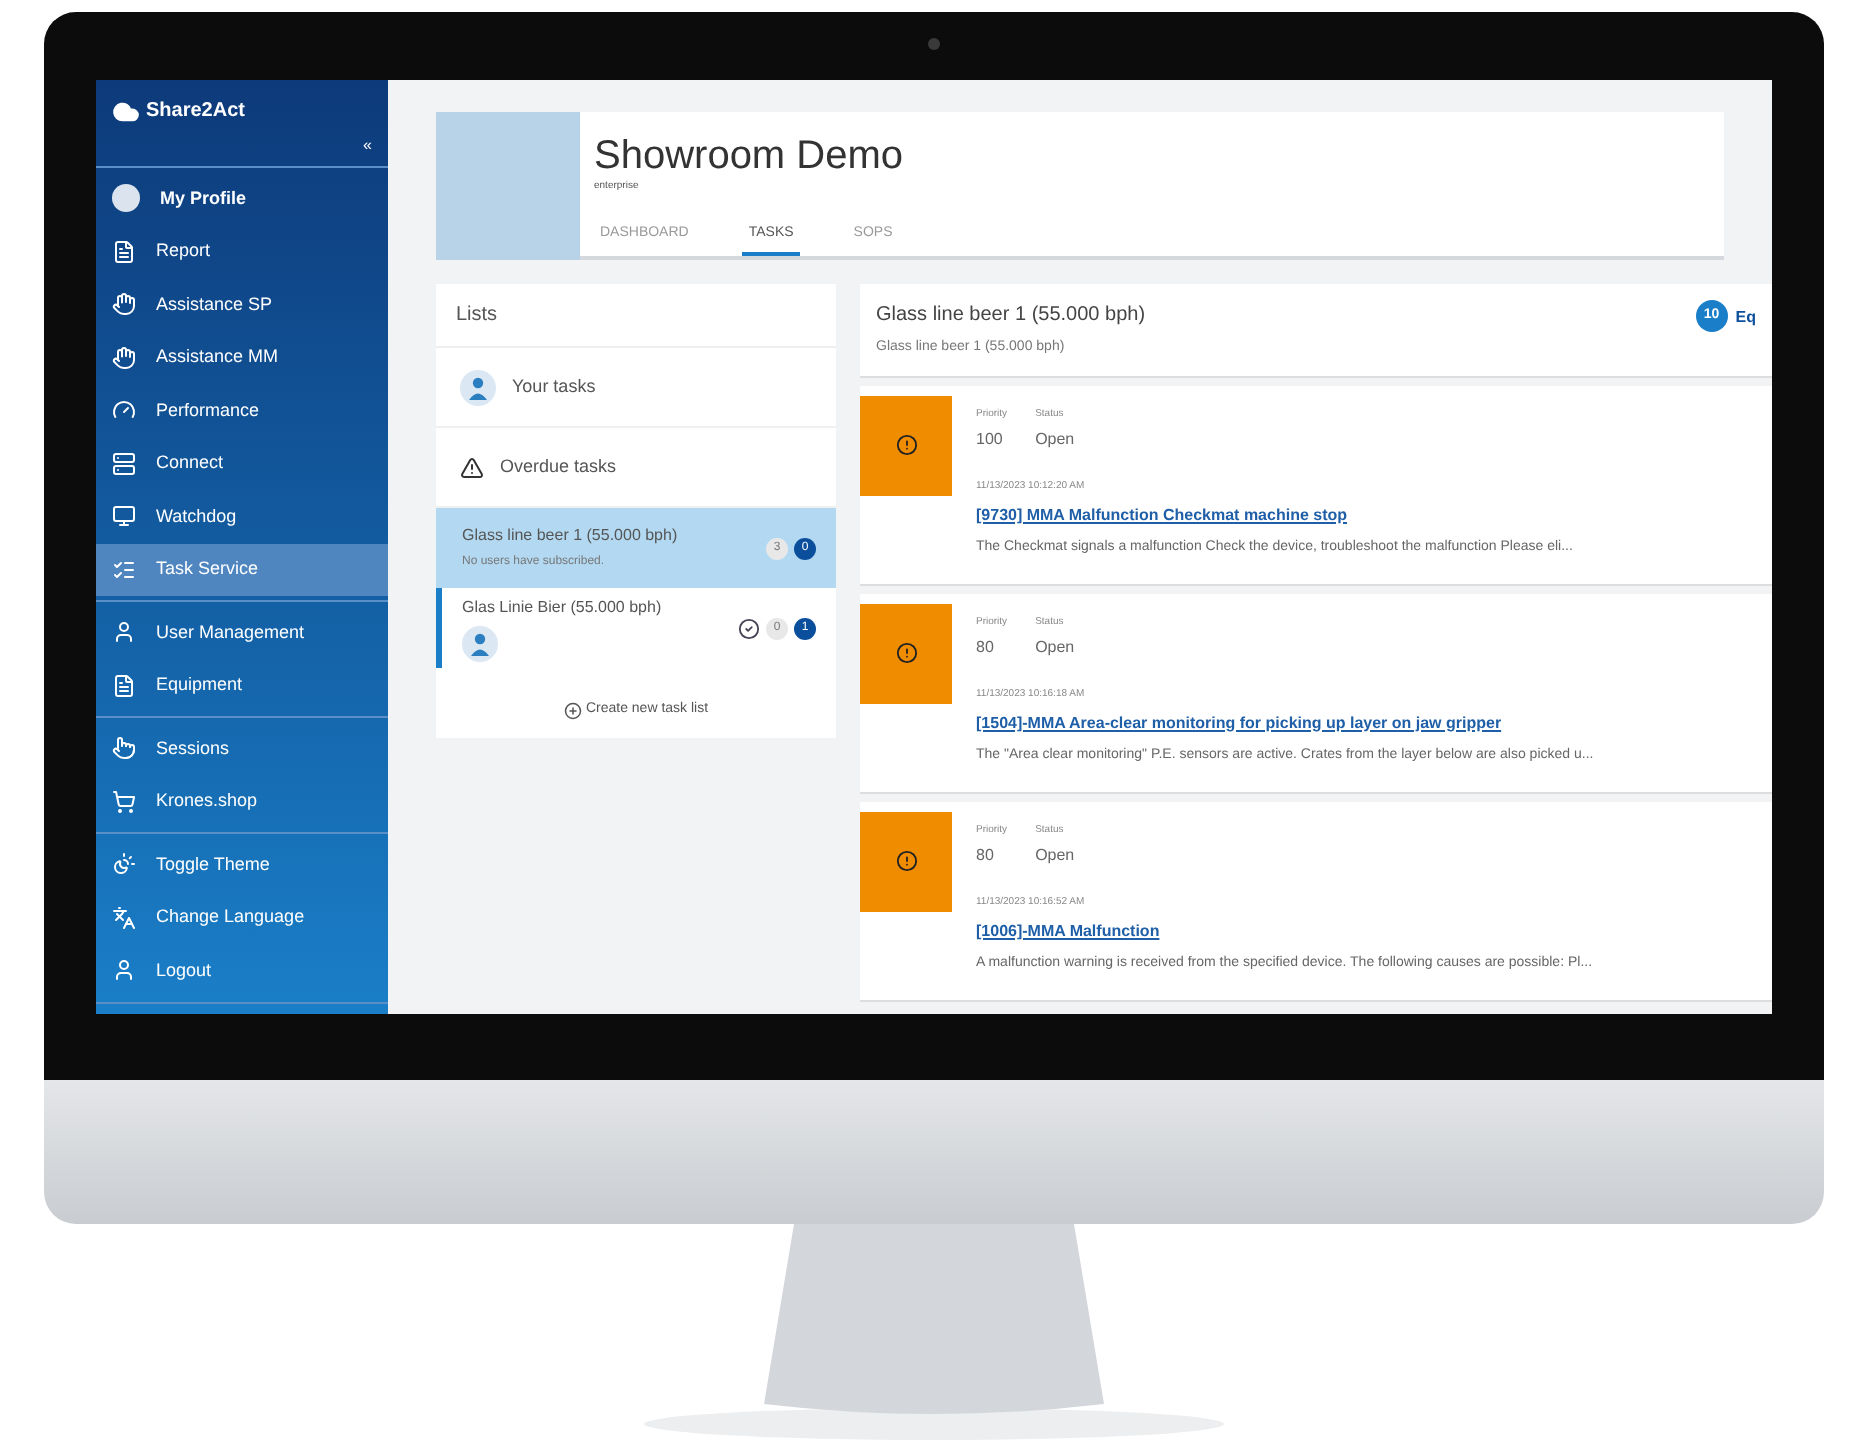  I want to click on side-label: Eq, so click(1745, 318).